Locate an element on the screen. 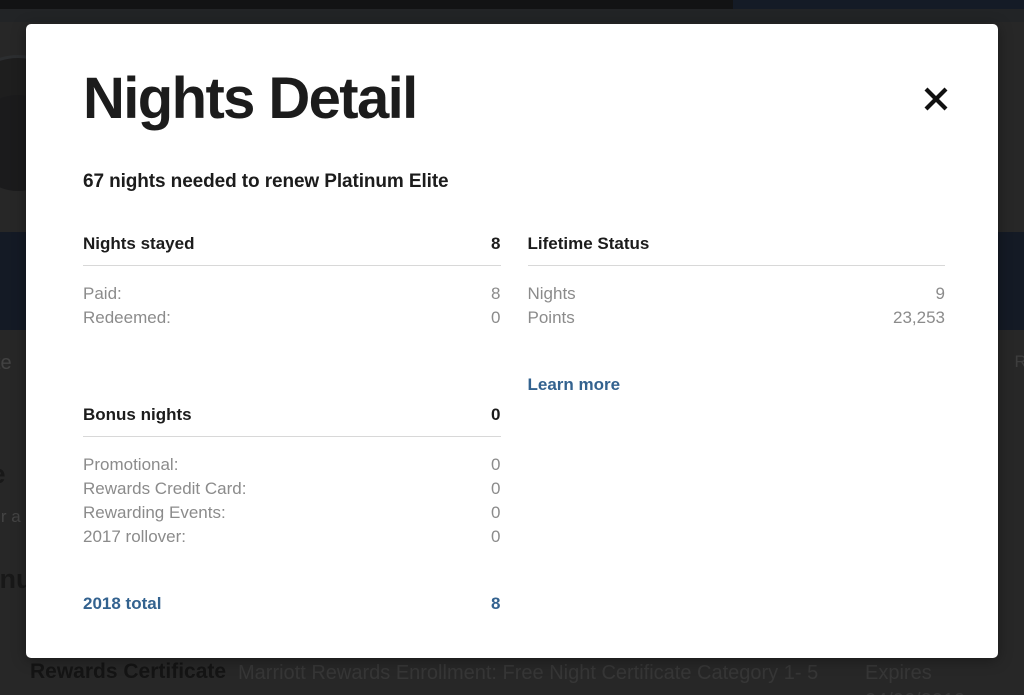 This screenshot has height=695, width=1024. learn-more-link: Learn more is located at coordinates (574, 385).